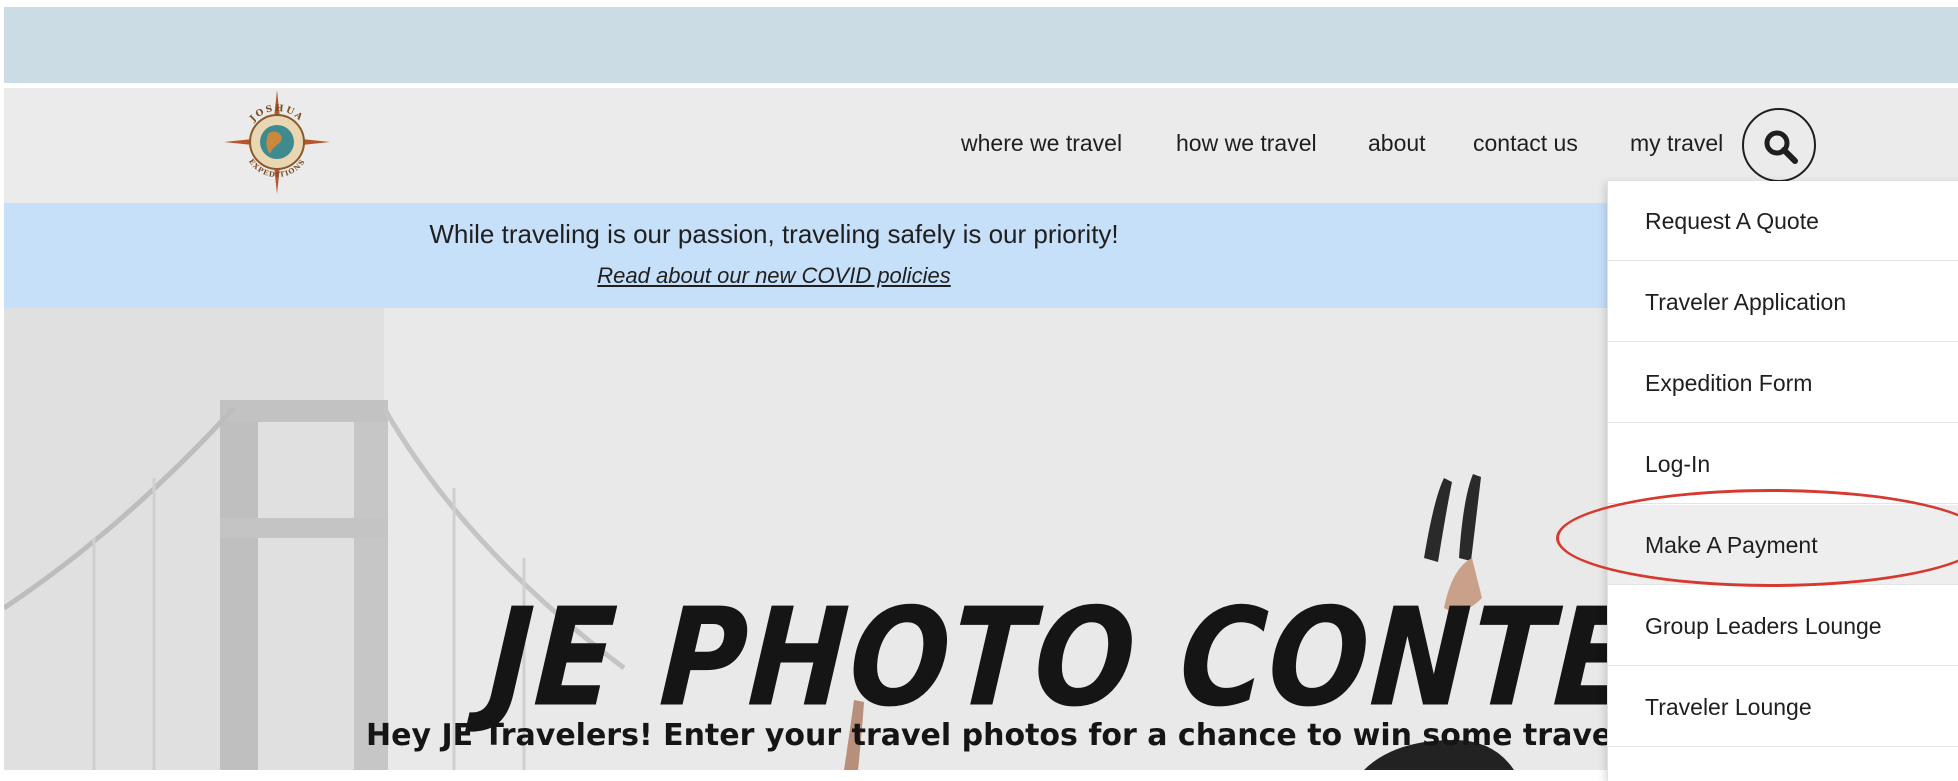  Describe the element at coordinates (1783, 545) in the screenshot. I see `menu-item-make-a-payment: Make A Payment` at that location.